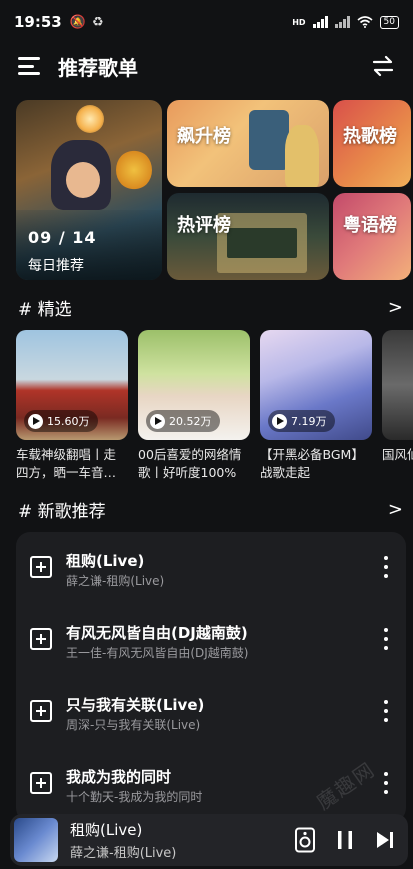 The height and width of the screenshot is (869, 413). I want to click on status-right-icons: HD 50, so click(345, 22).